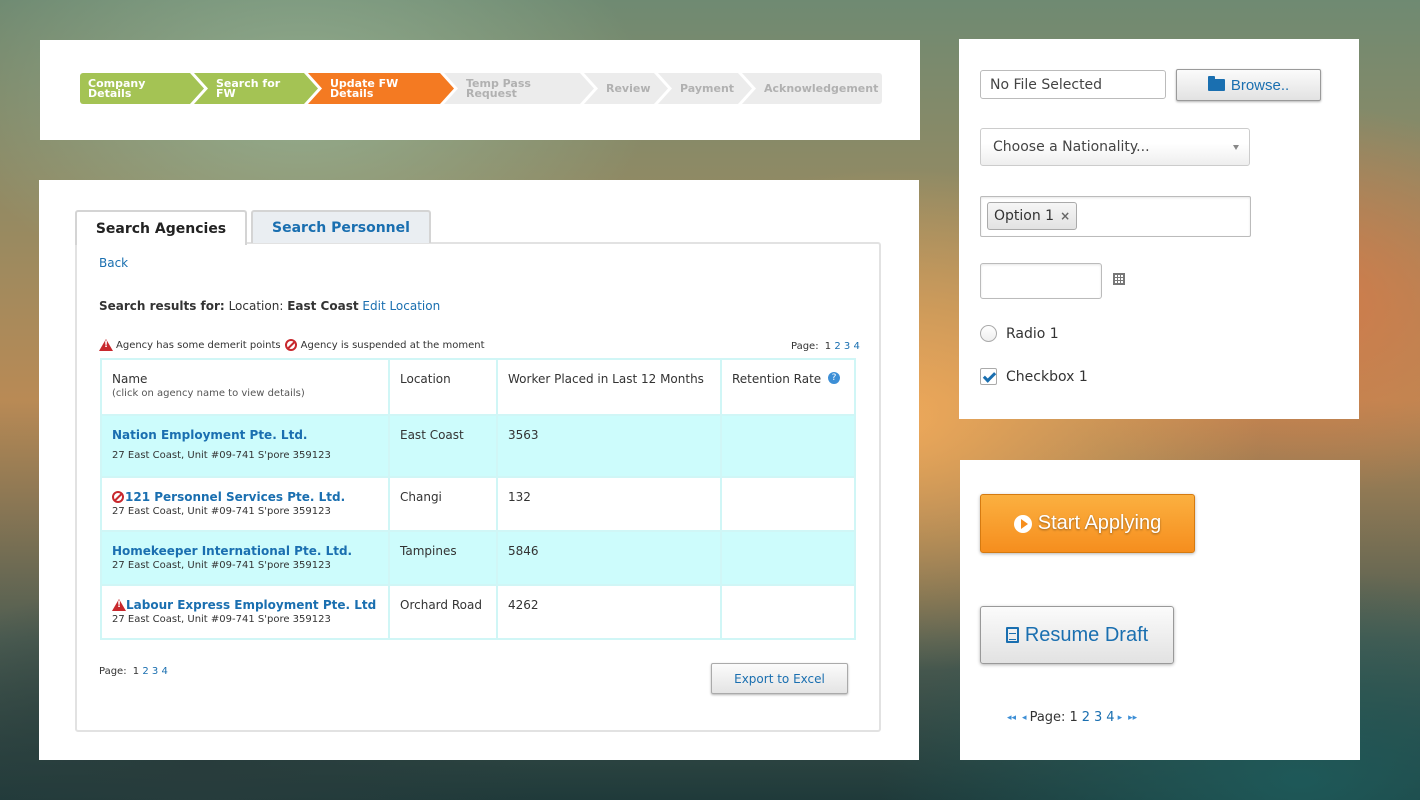 This screenshot has height=800, width=1420. I want to click on agency-location: Changi, so click(443, 504).